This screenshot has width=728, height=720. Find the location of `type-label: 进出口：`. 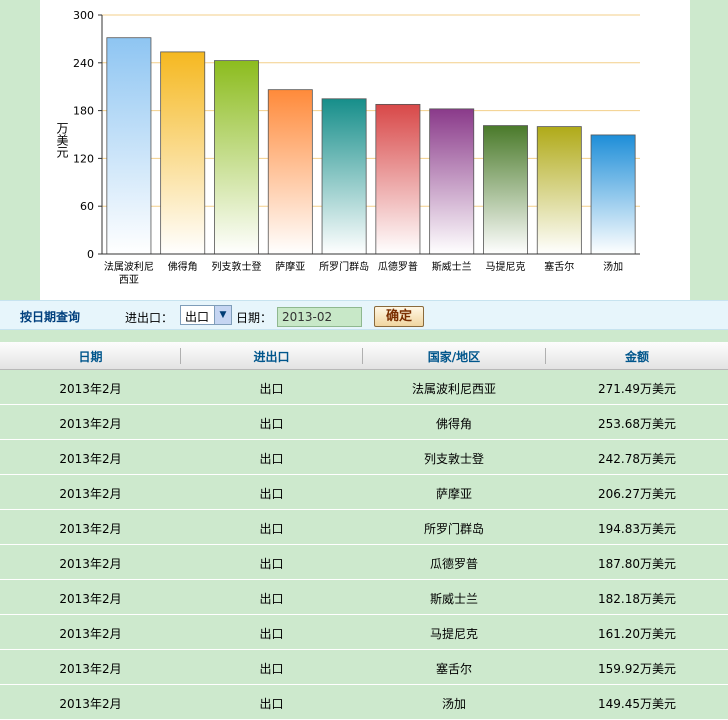

type-label: 进出口： is located at coordinates (149, 318).